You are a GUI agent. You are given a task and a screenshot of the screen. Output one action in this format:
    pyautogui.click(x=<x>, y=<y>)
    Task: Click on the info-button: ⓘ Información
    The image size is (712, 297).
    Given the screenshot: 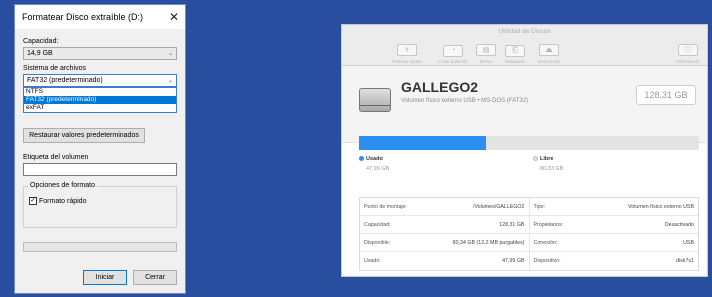 What is the action you would take?
    pyautogui.click(x=688, y=51)
    